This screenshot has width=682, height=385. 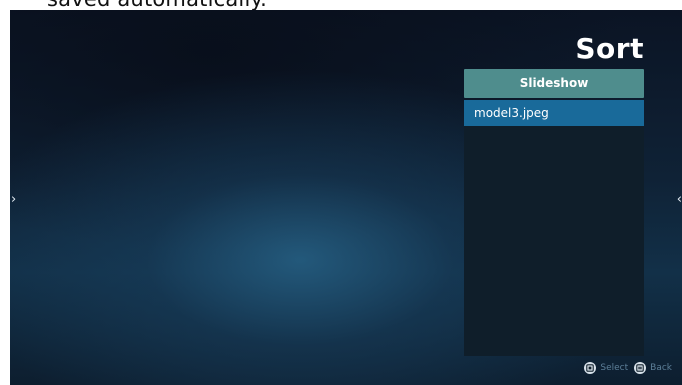 I want to click on page-title: Sort, so click(x=609, y=48).